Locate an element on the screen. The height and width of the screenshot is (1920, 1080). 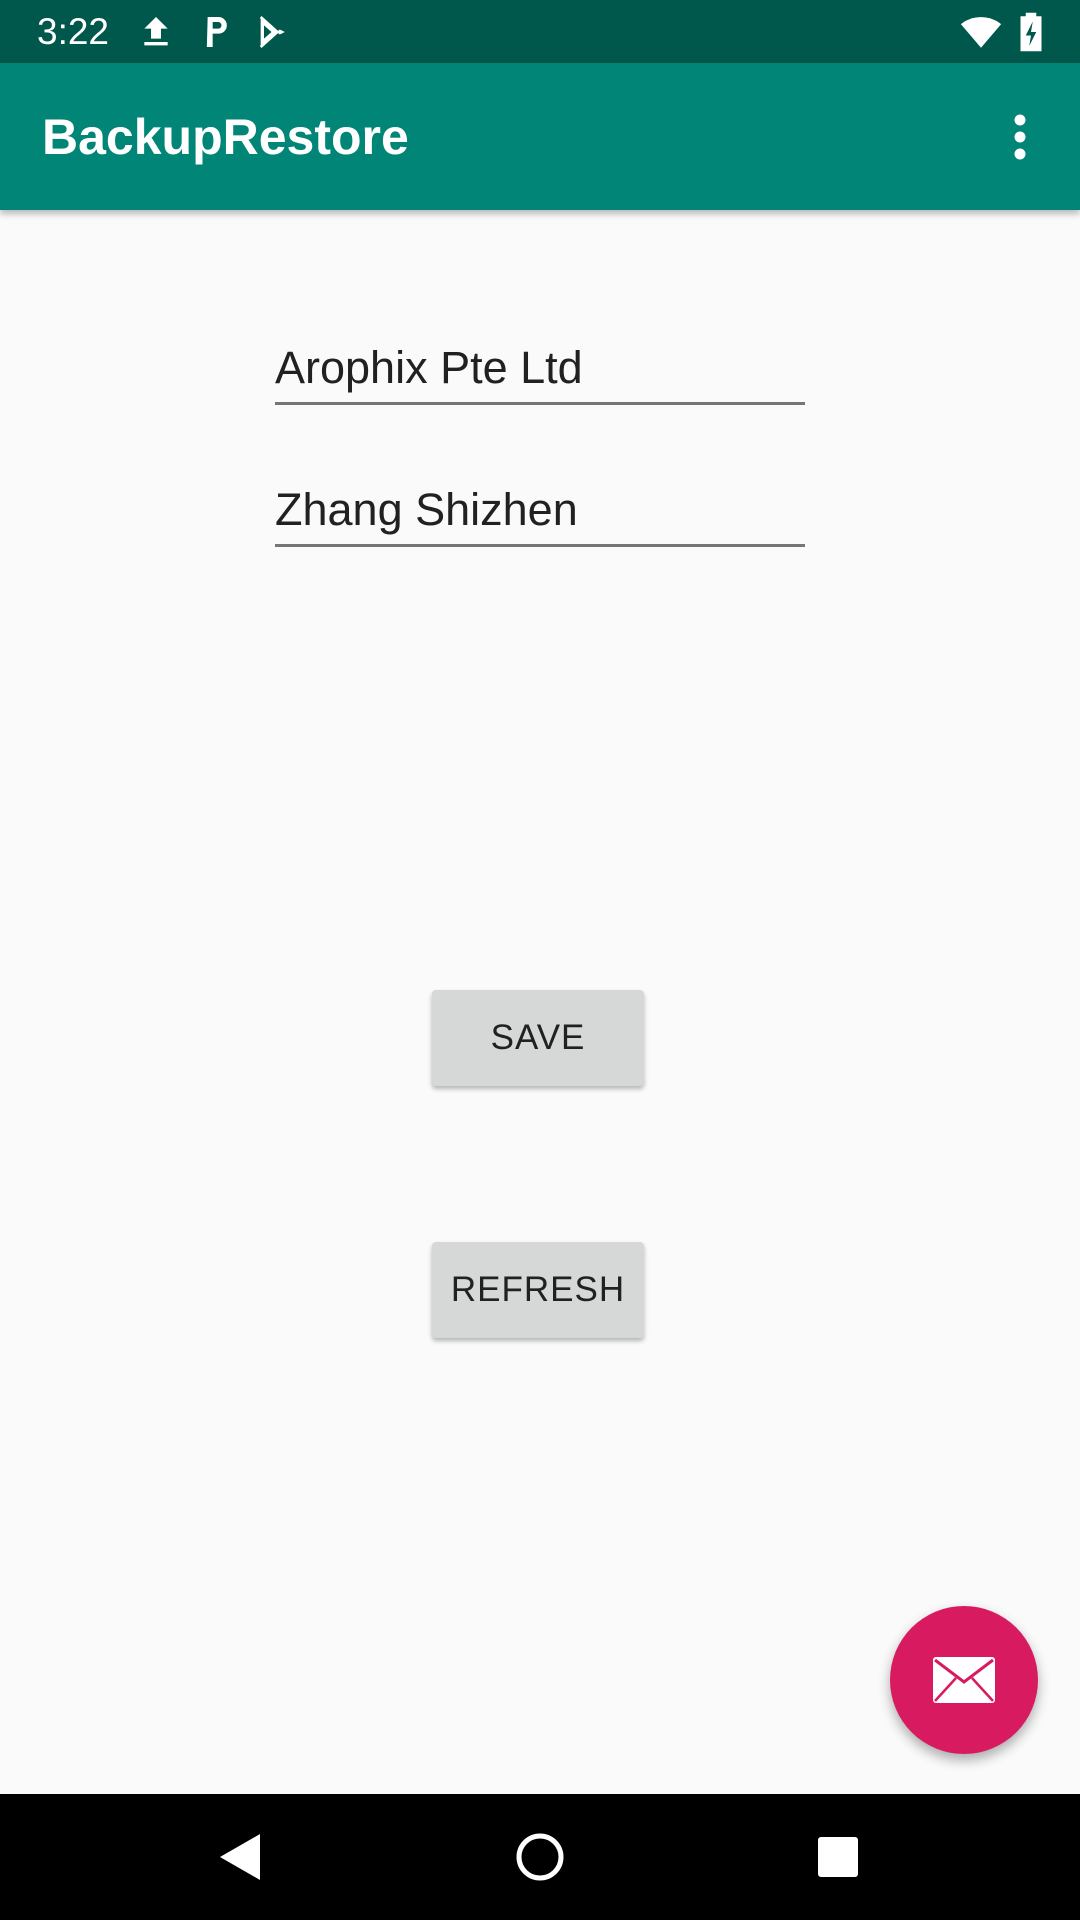
refresh-button: REFRESH is located at coordinates (538, 1290).